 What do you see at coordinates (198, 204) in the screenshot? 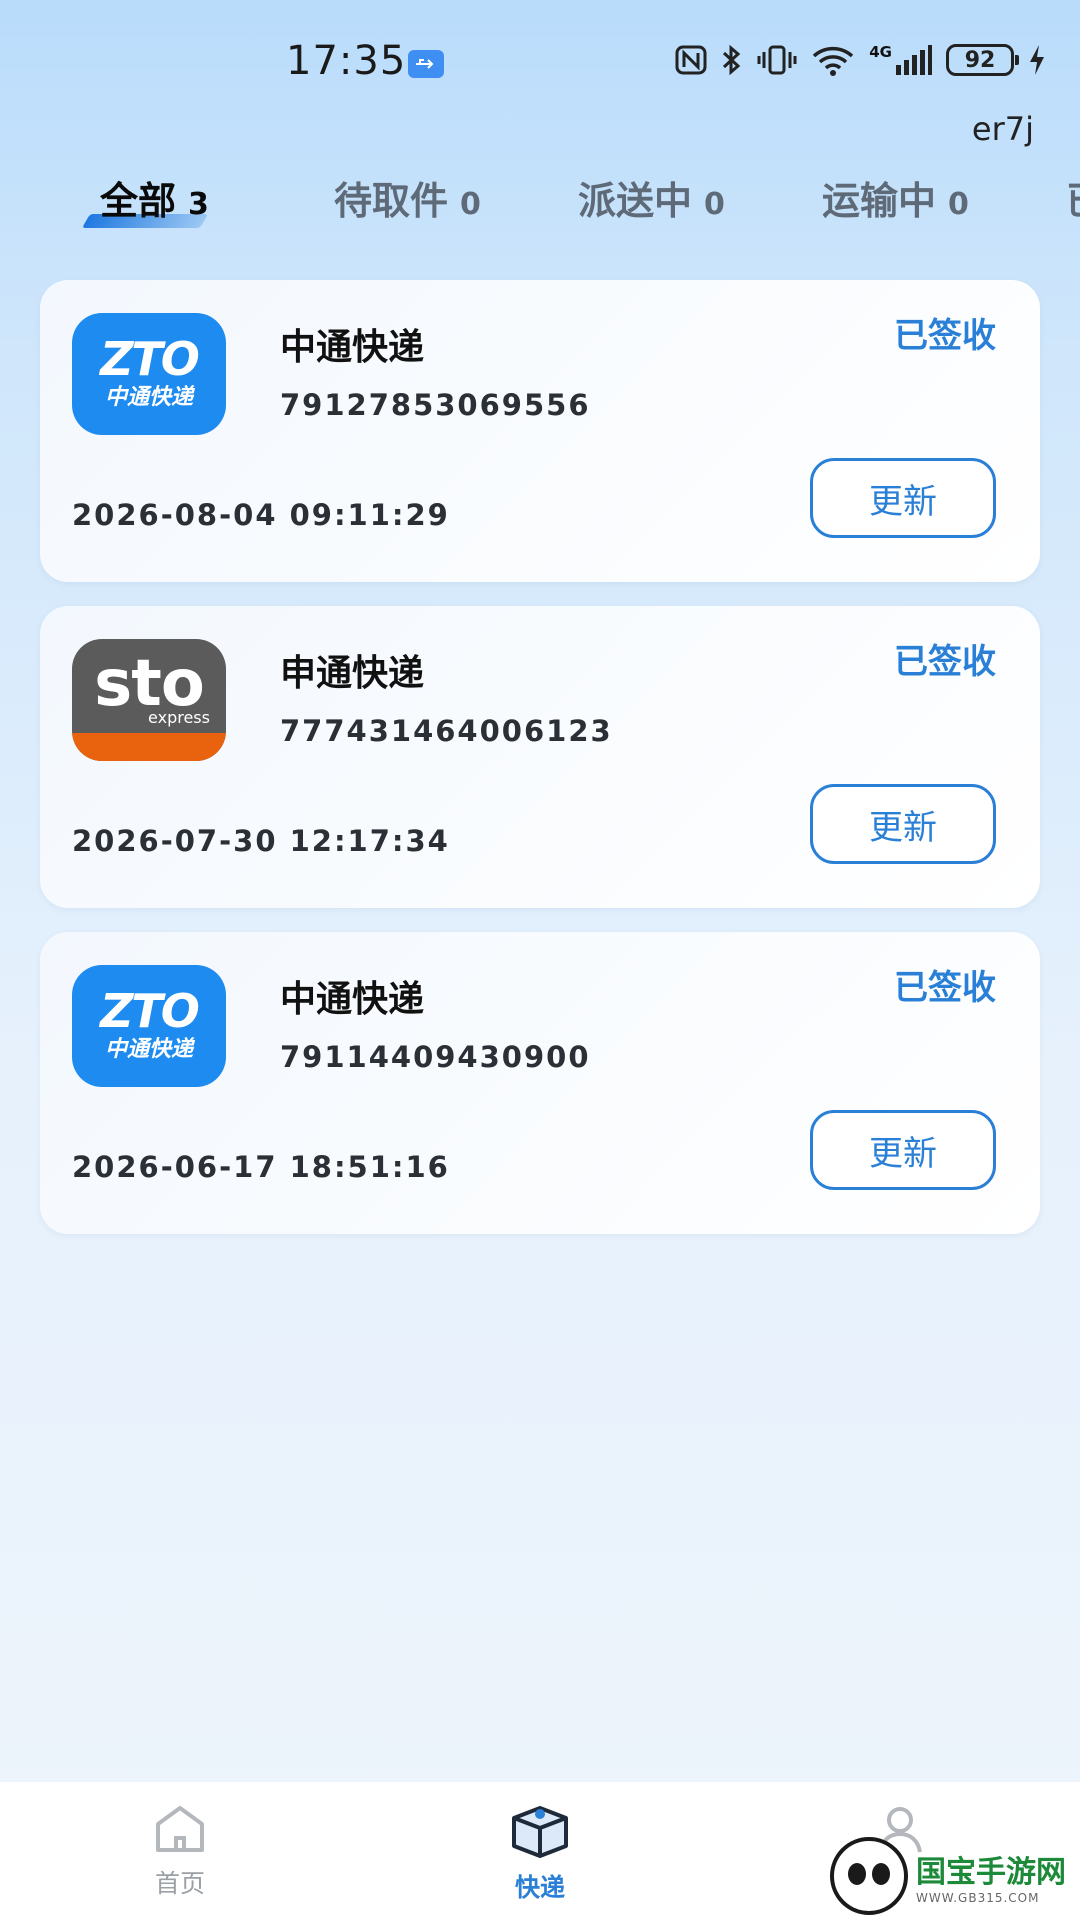
I see `tab-count: 3` at bounding box center [198, 204].